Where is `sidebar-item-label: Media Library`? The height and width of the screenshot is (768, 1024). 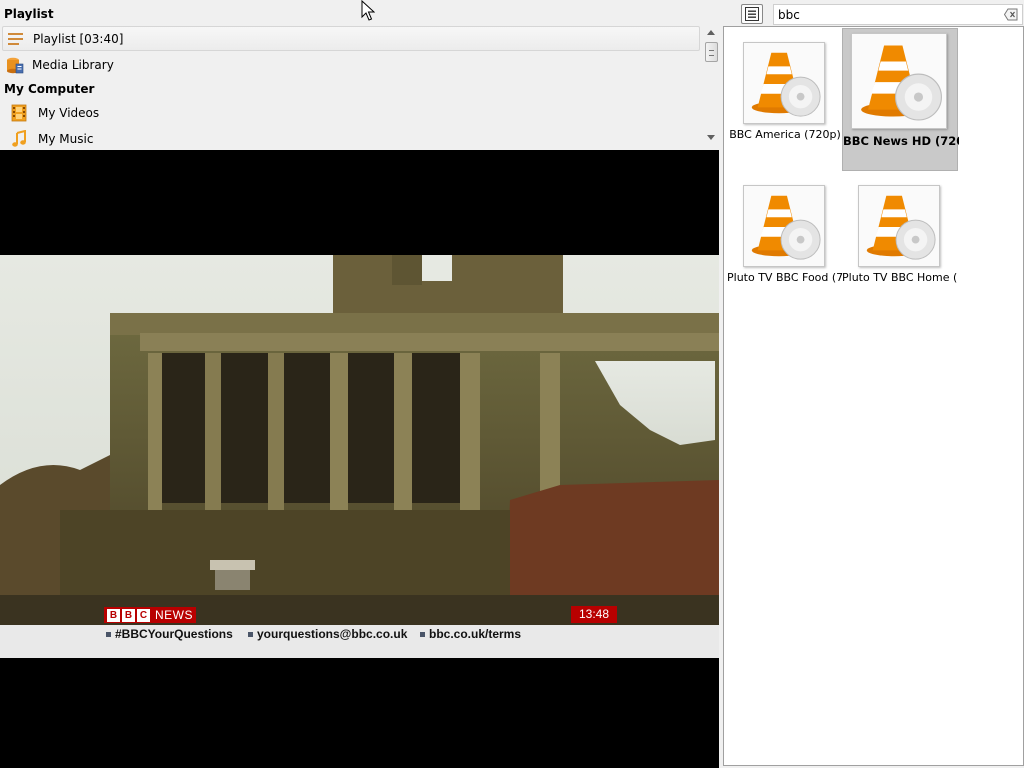
sidebar-item-label: Media Library is located at coordinates (73, 64).